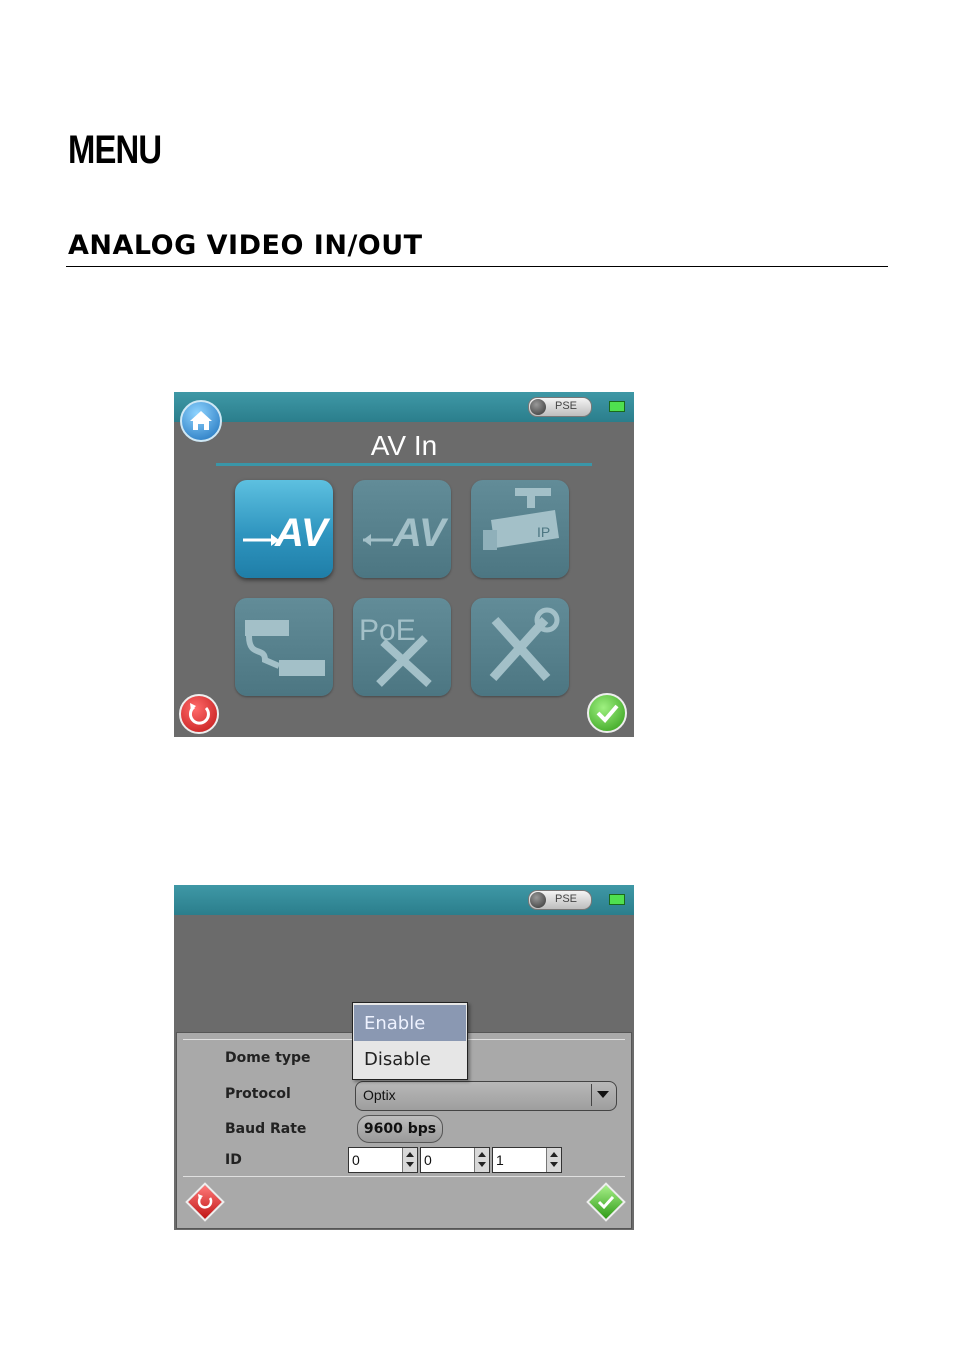 Image resolution: width=954 pixels, height=1355 pixels. I want to click on av-out-icon: AV, so click(406, 533).